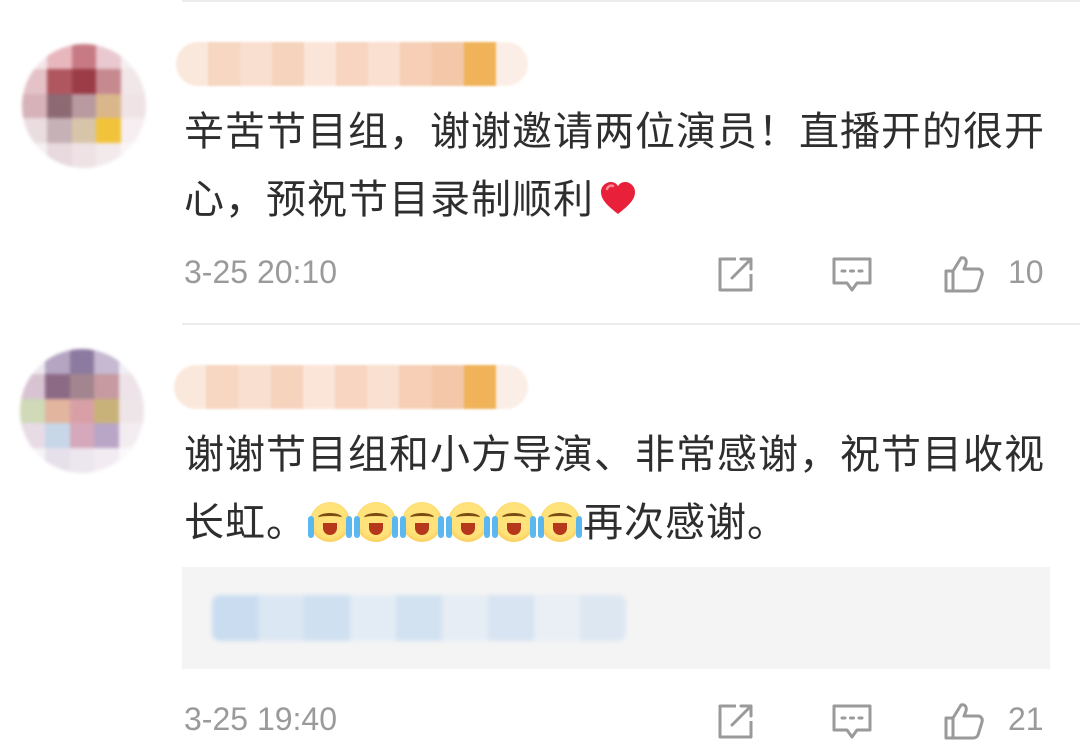 The height and width of the screenshot is (741, 1080). Describe the element at coordinates (419, 618) in the screenshot. I see `reply-text-blurred` at that location.